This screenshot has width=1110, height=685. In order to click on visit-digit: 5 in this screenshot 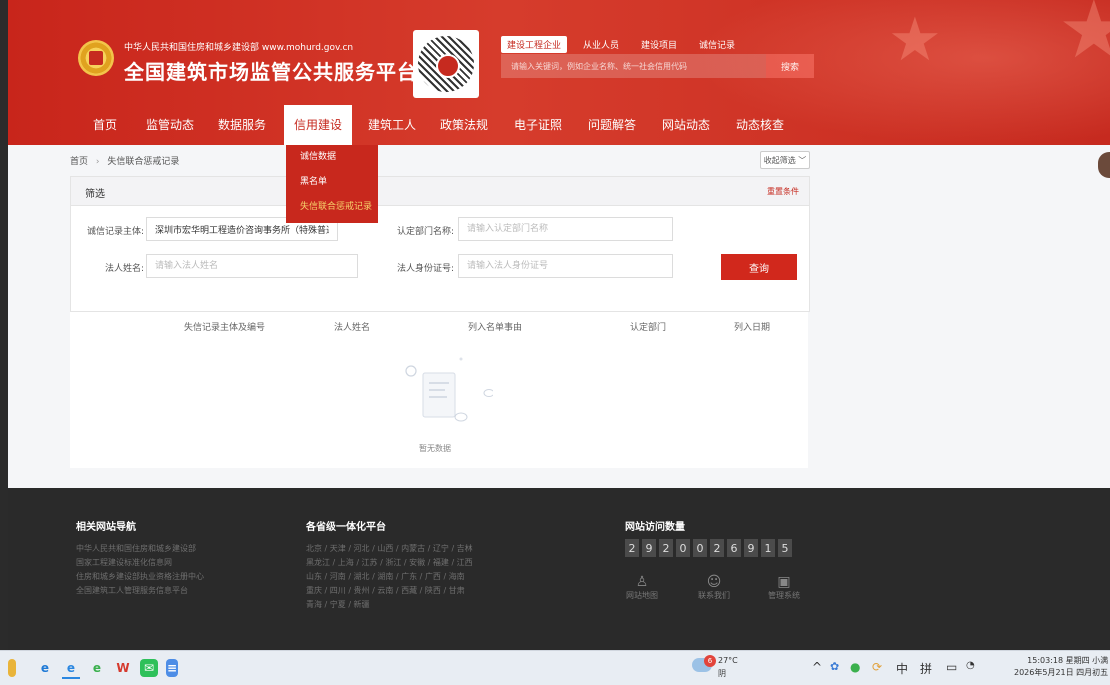, I will do `click(785, 548)`.